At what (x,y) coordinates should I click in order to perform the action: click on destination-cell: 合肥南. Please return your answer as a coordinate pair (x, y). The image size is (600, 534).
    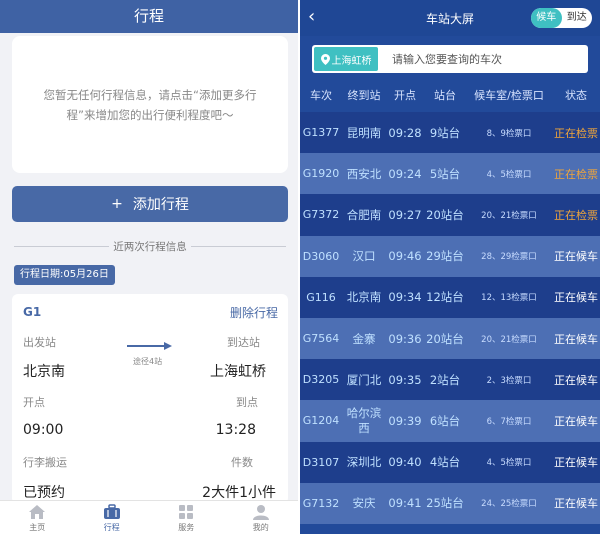
    Looking at the image, I should click on (364, 214).